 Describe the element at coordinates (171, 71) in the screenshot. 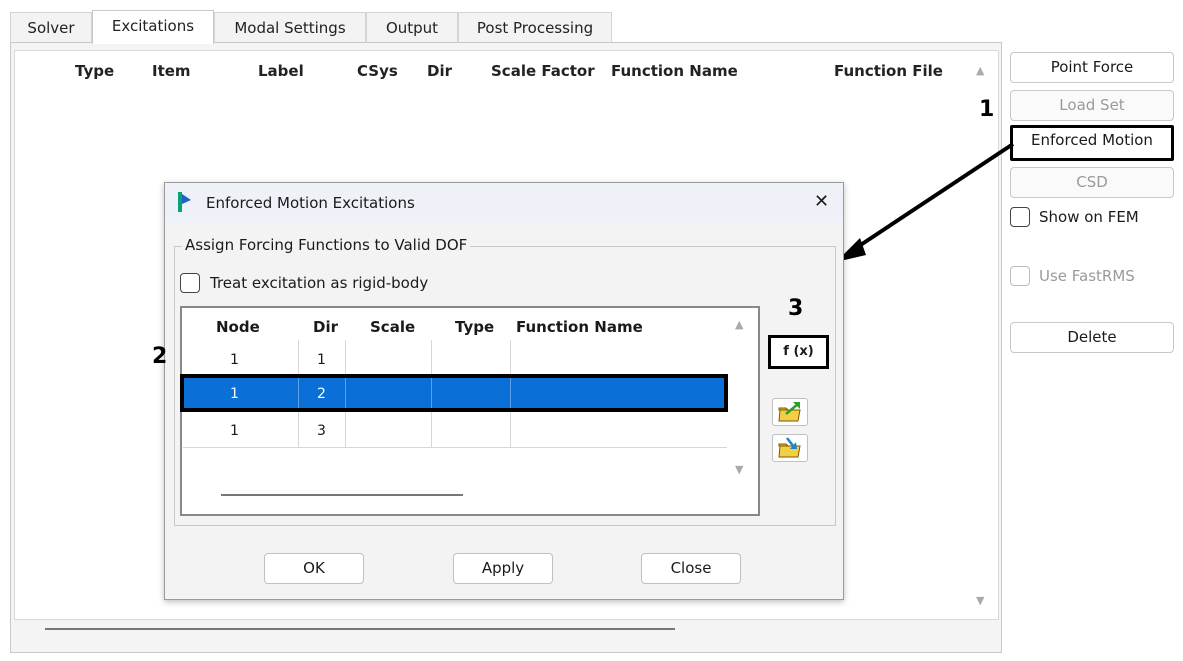

I see `col-header-item: Item` at that location.